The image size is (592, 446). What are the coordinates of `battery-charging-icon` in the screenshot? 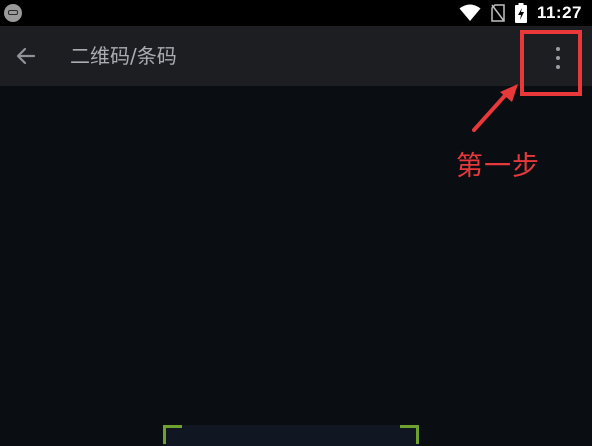 It's located at (520, 13).